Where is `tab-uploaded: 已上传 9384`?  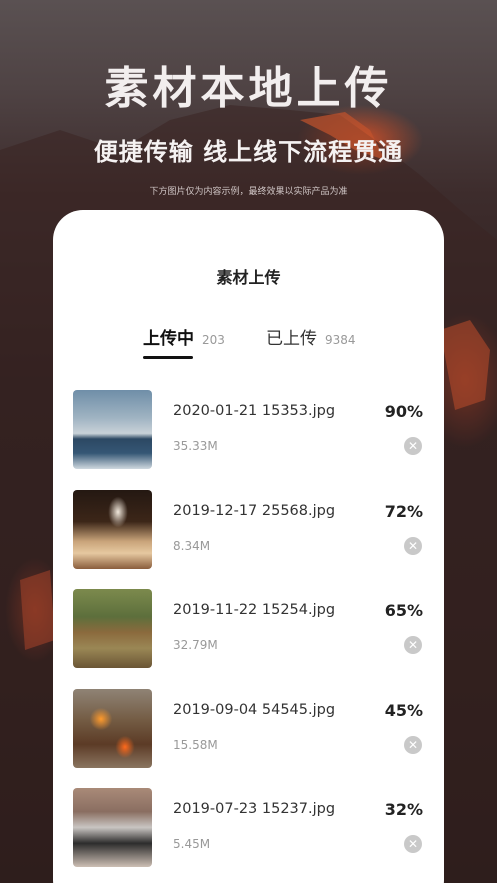 tab-uploaded: 已上传 9384 is located at coordinates (311, 336).